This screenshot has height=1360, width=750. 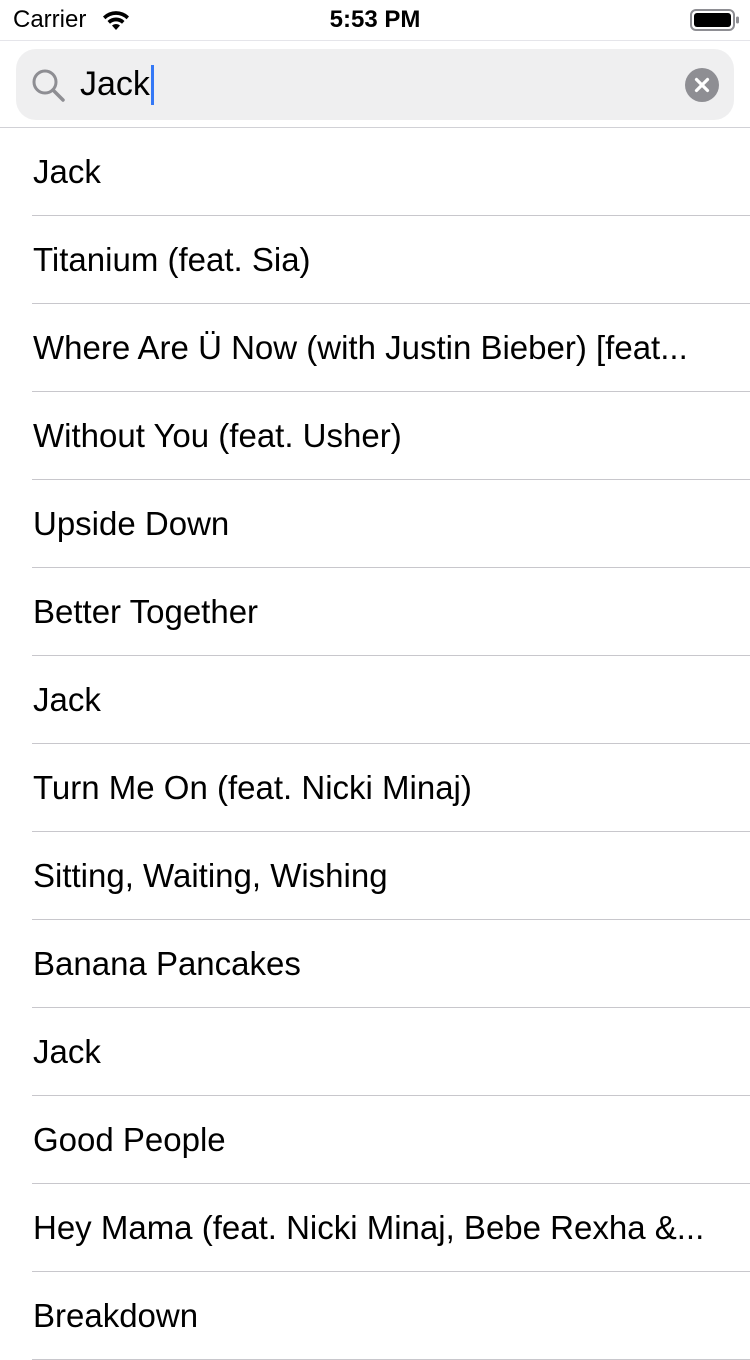 What do you see at coordinates (146, 611) in the screenshot?
I see `list-item-label: Better Together` at bounding box center [146, 611].